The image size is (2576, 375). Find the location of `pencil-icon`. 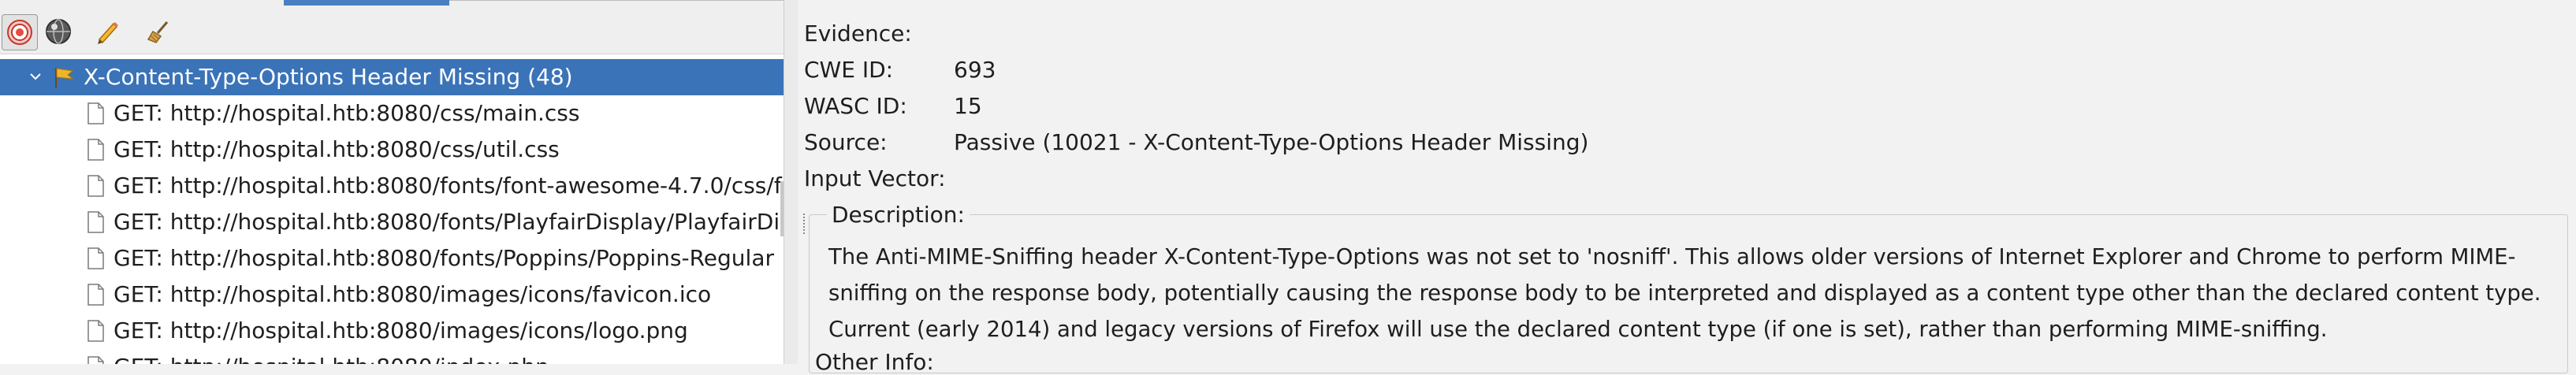

pencil-icon is located at coordinates (108, 33).